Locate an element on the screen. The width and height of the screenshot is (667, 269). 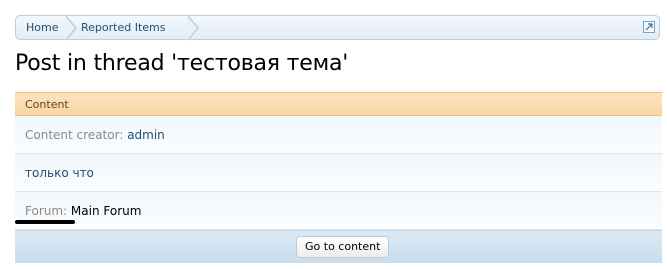
external-link-icon is located at coordinates (649, 27).